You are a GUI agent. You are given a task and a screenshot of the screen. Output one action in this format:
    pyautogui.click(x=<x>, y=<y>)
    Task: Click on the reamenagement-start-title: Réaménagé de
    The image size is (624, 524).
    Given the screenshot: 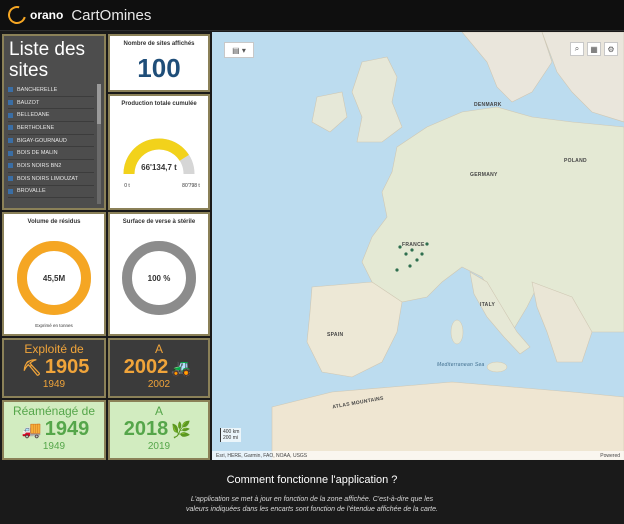 What is the action you would take?
    pyautogui.click(x=54, y=411)
    